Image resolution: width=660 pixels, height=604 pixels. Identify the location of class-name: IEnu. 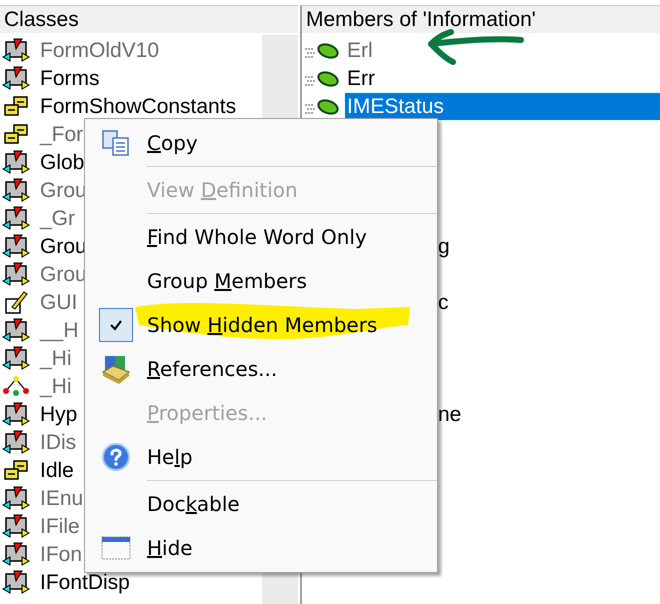
(62, 498).